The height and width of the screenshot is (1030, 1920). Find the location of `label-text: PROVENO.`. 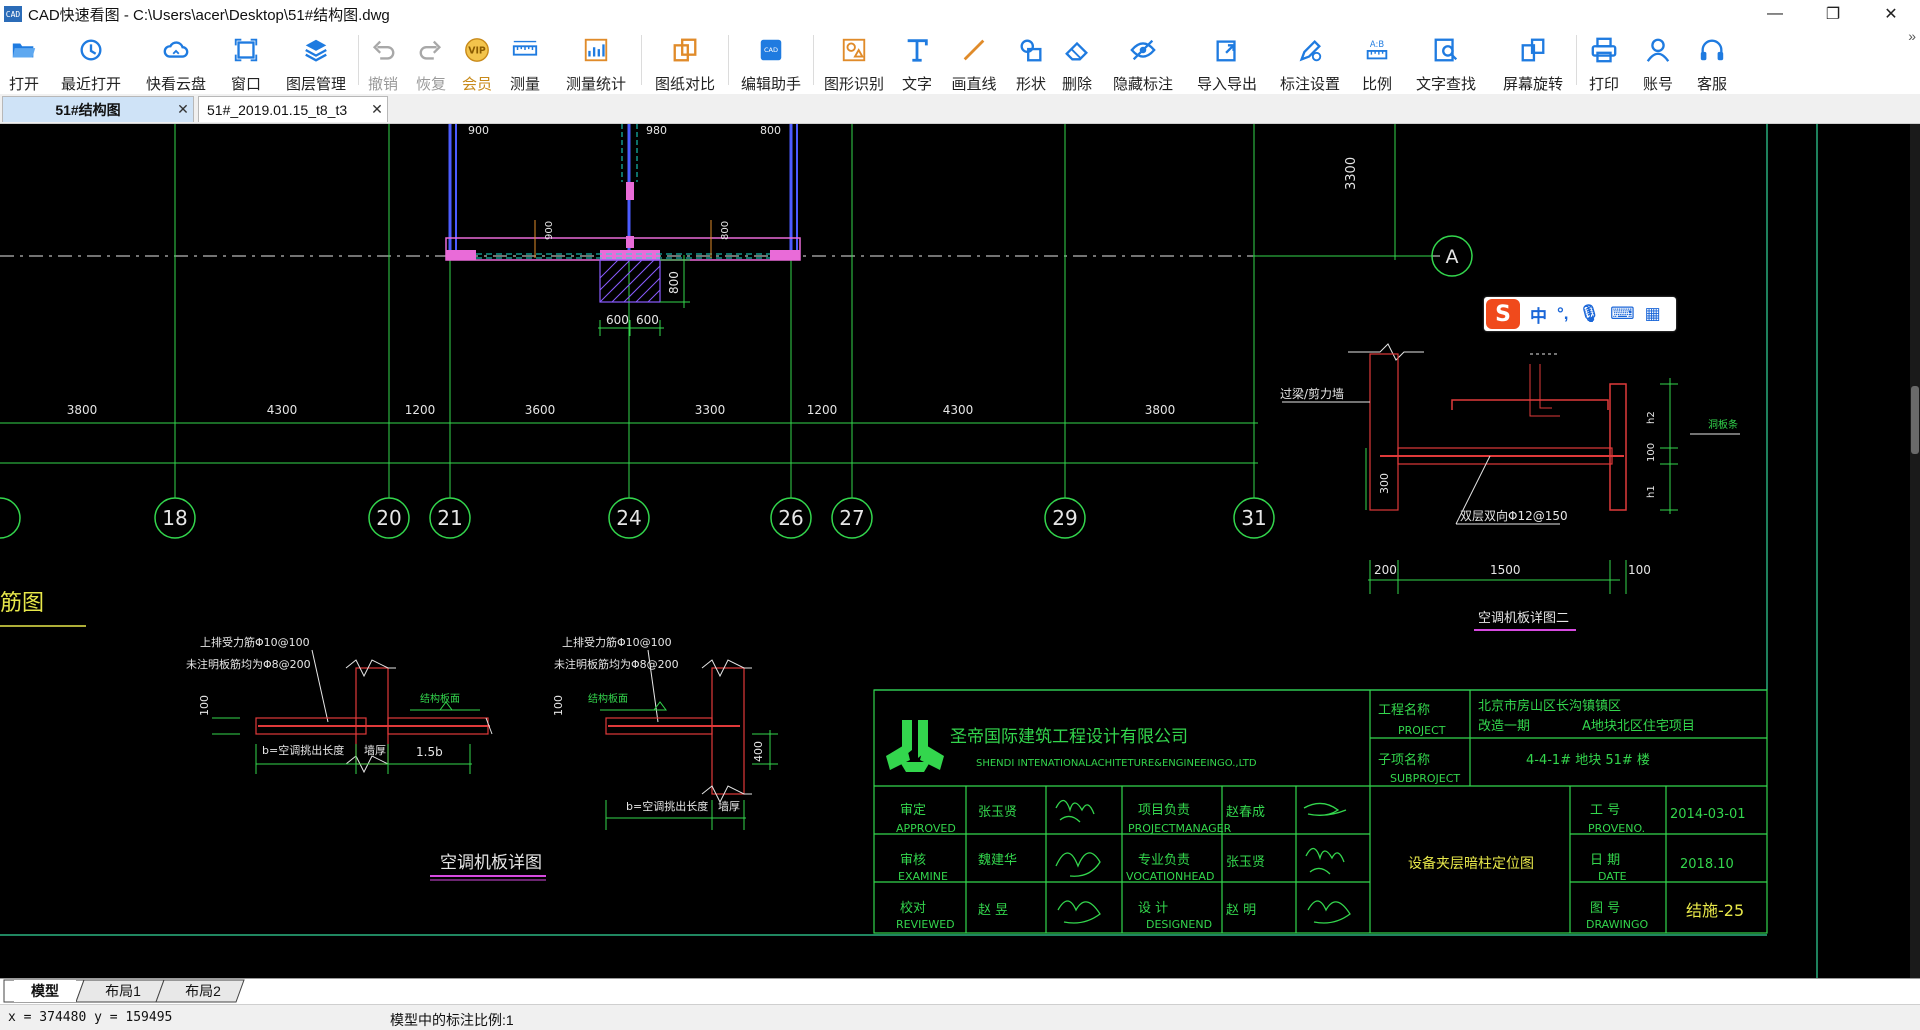

label-text: PROVENO. is located at coordinates (1616, 828).